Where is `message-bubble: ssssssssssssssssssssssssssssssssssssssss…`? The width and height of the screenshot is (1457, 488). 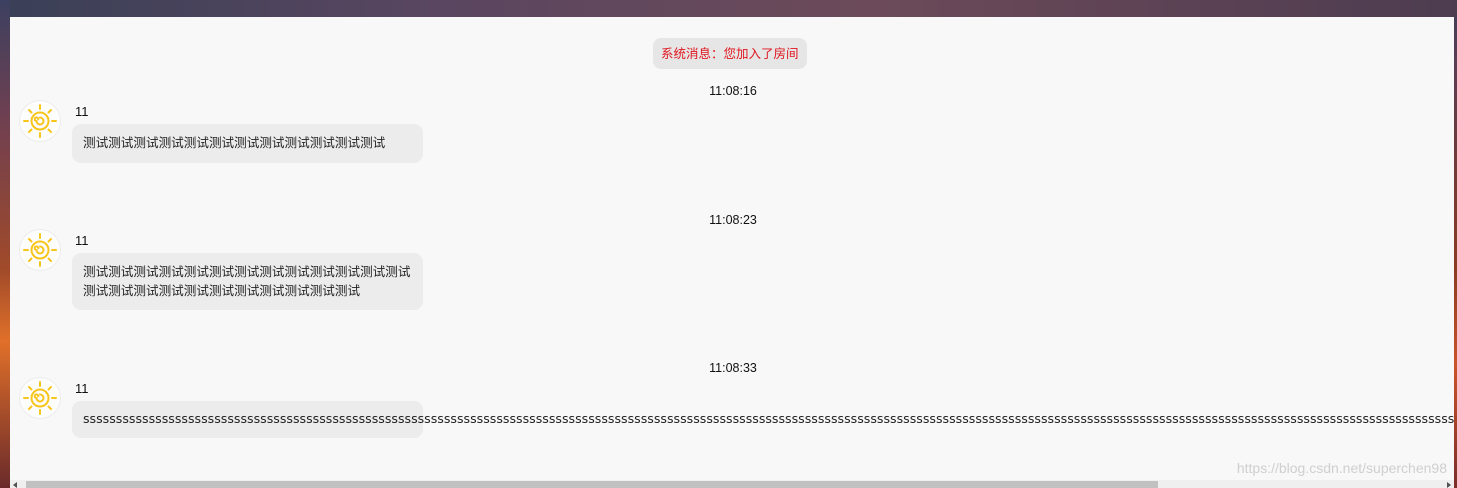
message-bubble: ssssssssssssssssssssssssssssssssssssssss… is located at coordinates (763, 419).